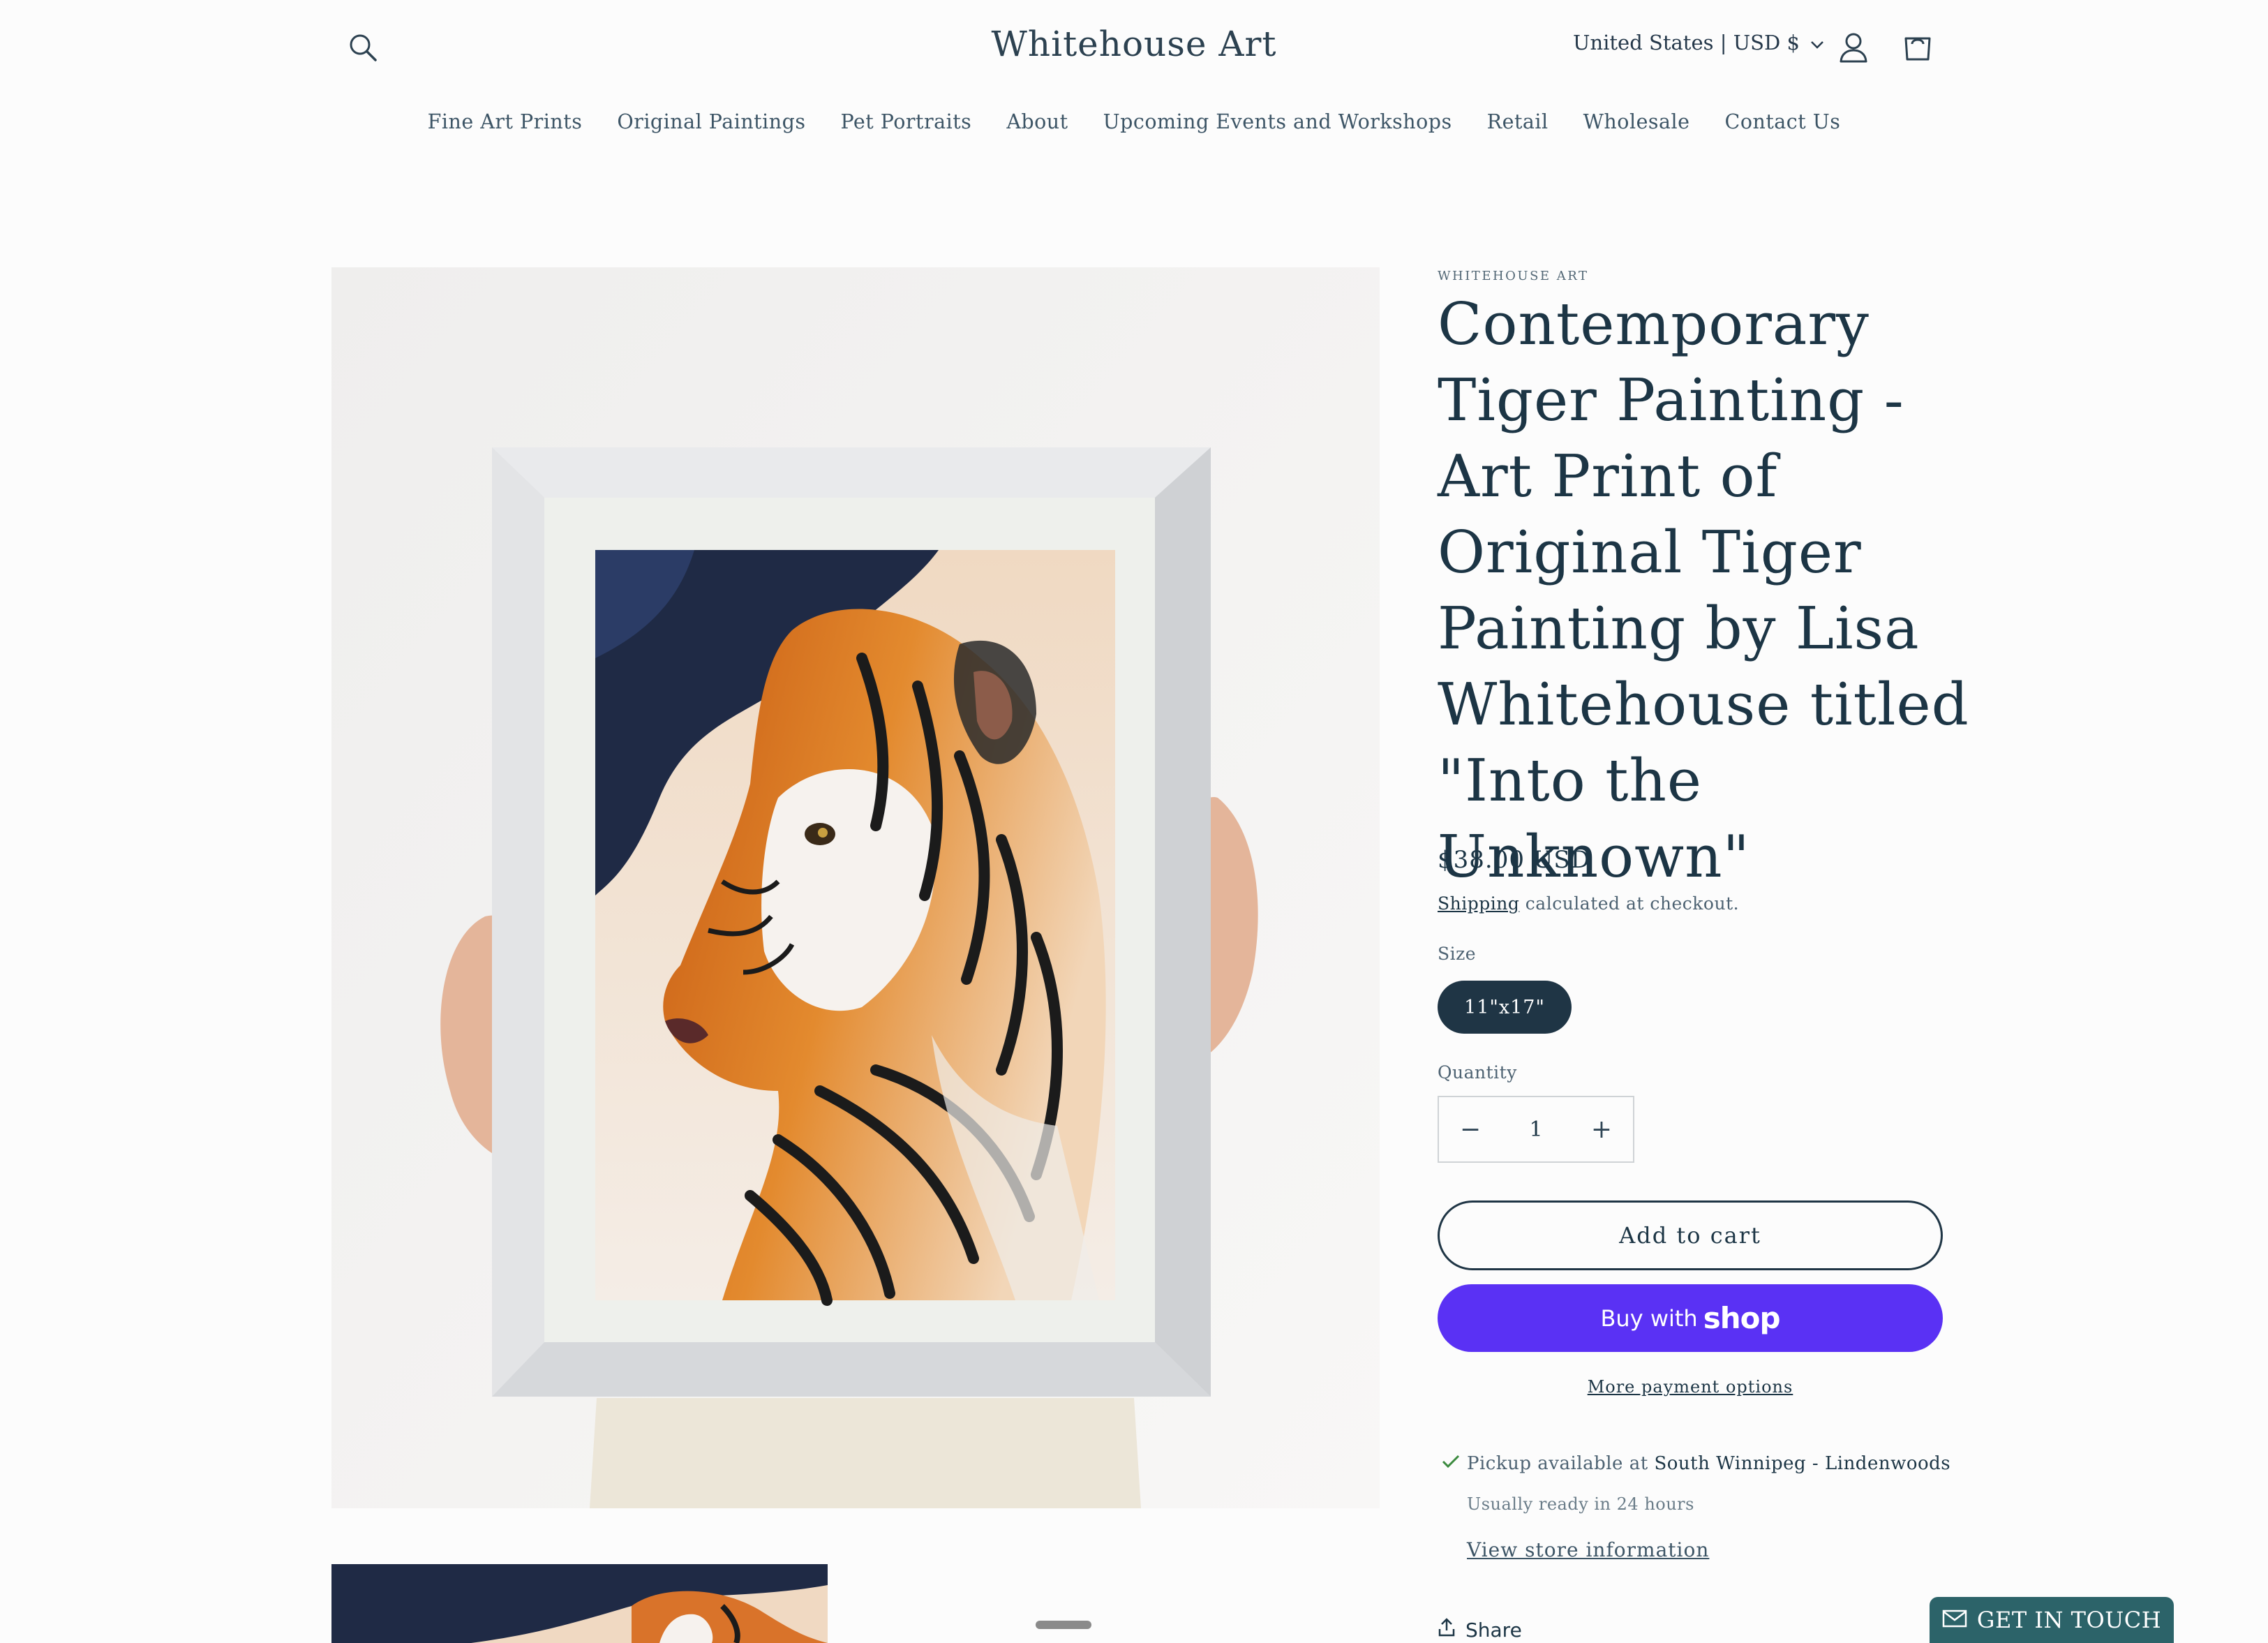  Describe the element at coordinates (1477, 1072) in the screenshot. I see `quantity-label: Quantity` at that location.